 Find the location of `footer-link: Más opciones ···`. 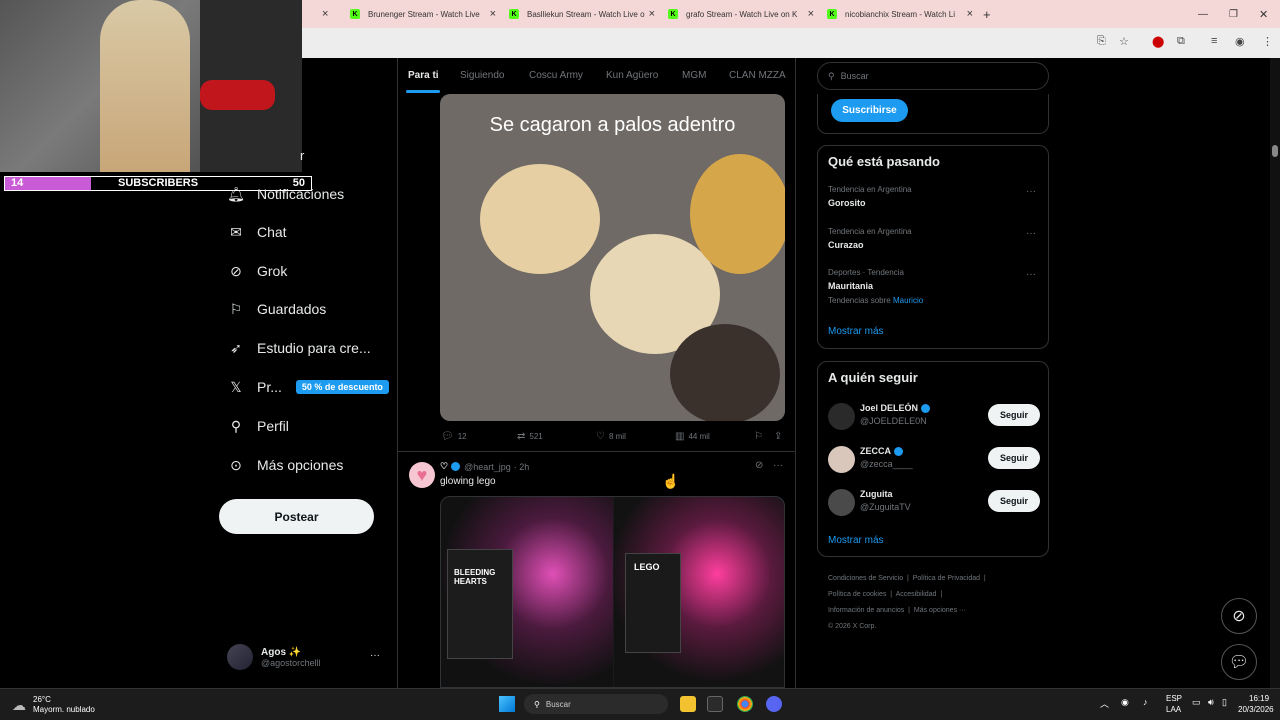

footer-link: Más opciones ··· is located at coordinates (940, 610).